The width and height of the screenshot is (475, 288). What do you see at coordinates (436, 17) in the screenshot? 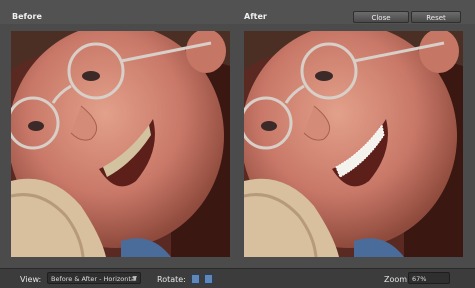
I see `reset-button: Reset` at bounding box center [436, 17].